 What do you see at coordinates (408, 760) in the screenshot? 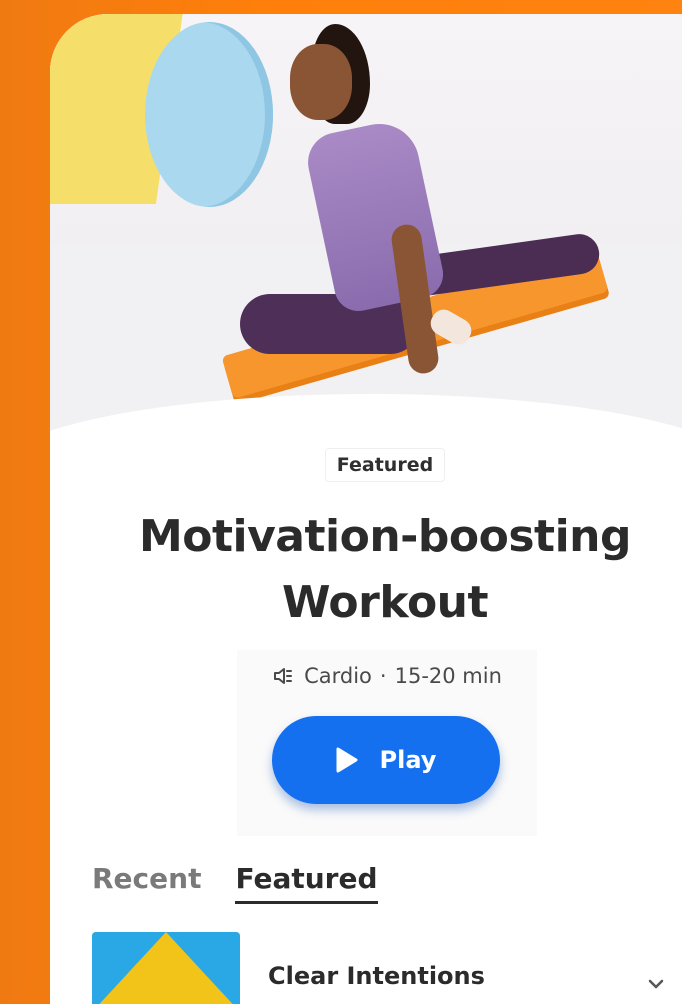
I see `play-button-label: Play` at bounding box center [408, 760].